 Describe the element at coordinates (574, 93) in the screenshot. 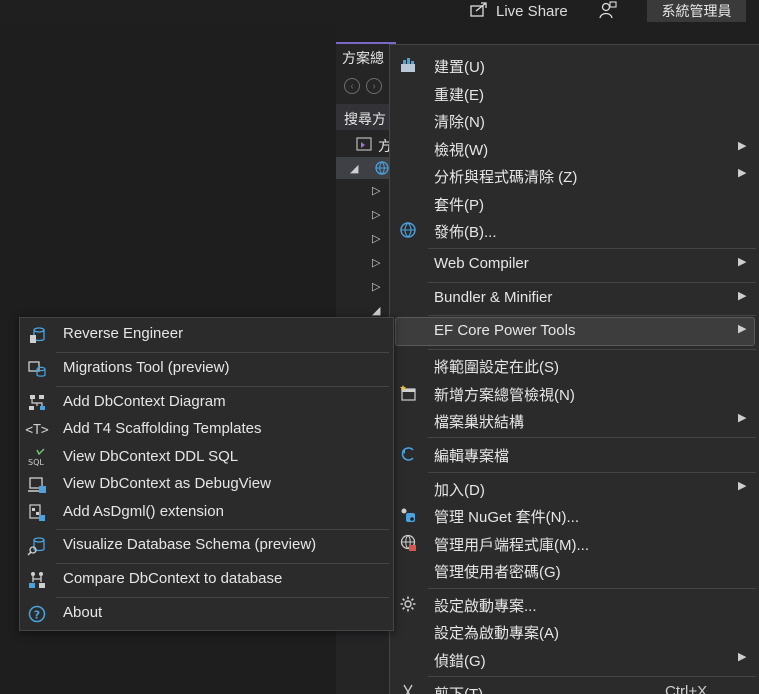

I see `menu-item-rebuild: 重建(E)` at that location.